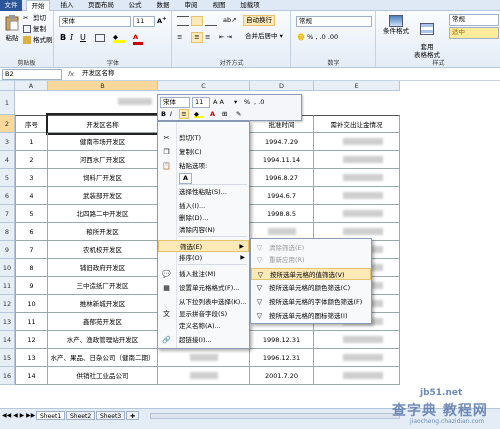 The width and height of the screenshot is (500, 429). Describe the element at coordinates (31, 124) in the screenshot. I see `header-cell: 序号` at that location.